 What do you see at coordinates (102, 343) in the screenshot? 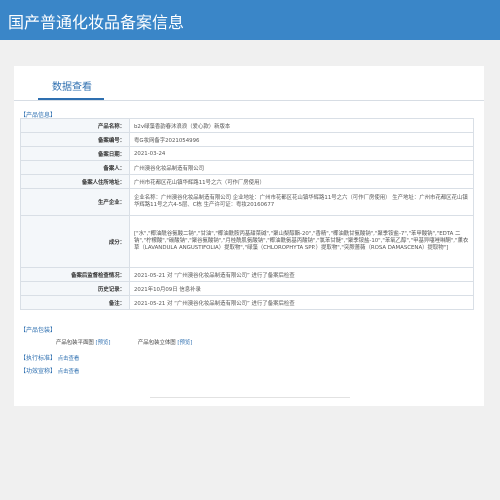
I see `flat-image-preview-link: [预览]` at bounding box center [102, 343].